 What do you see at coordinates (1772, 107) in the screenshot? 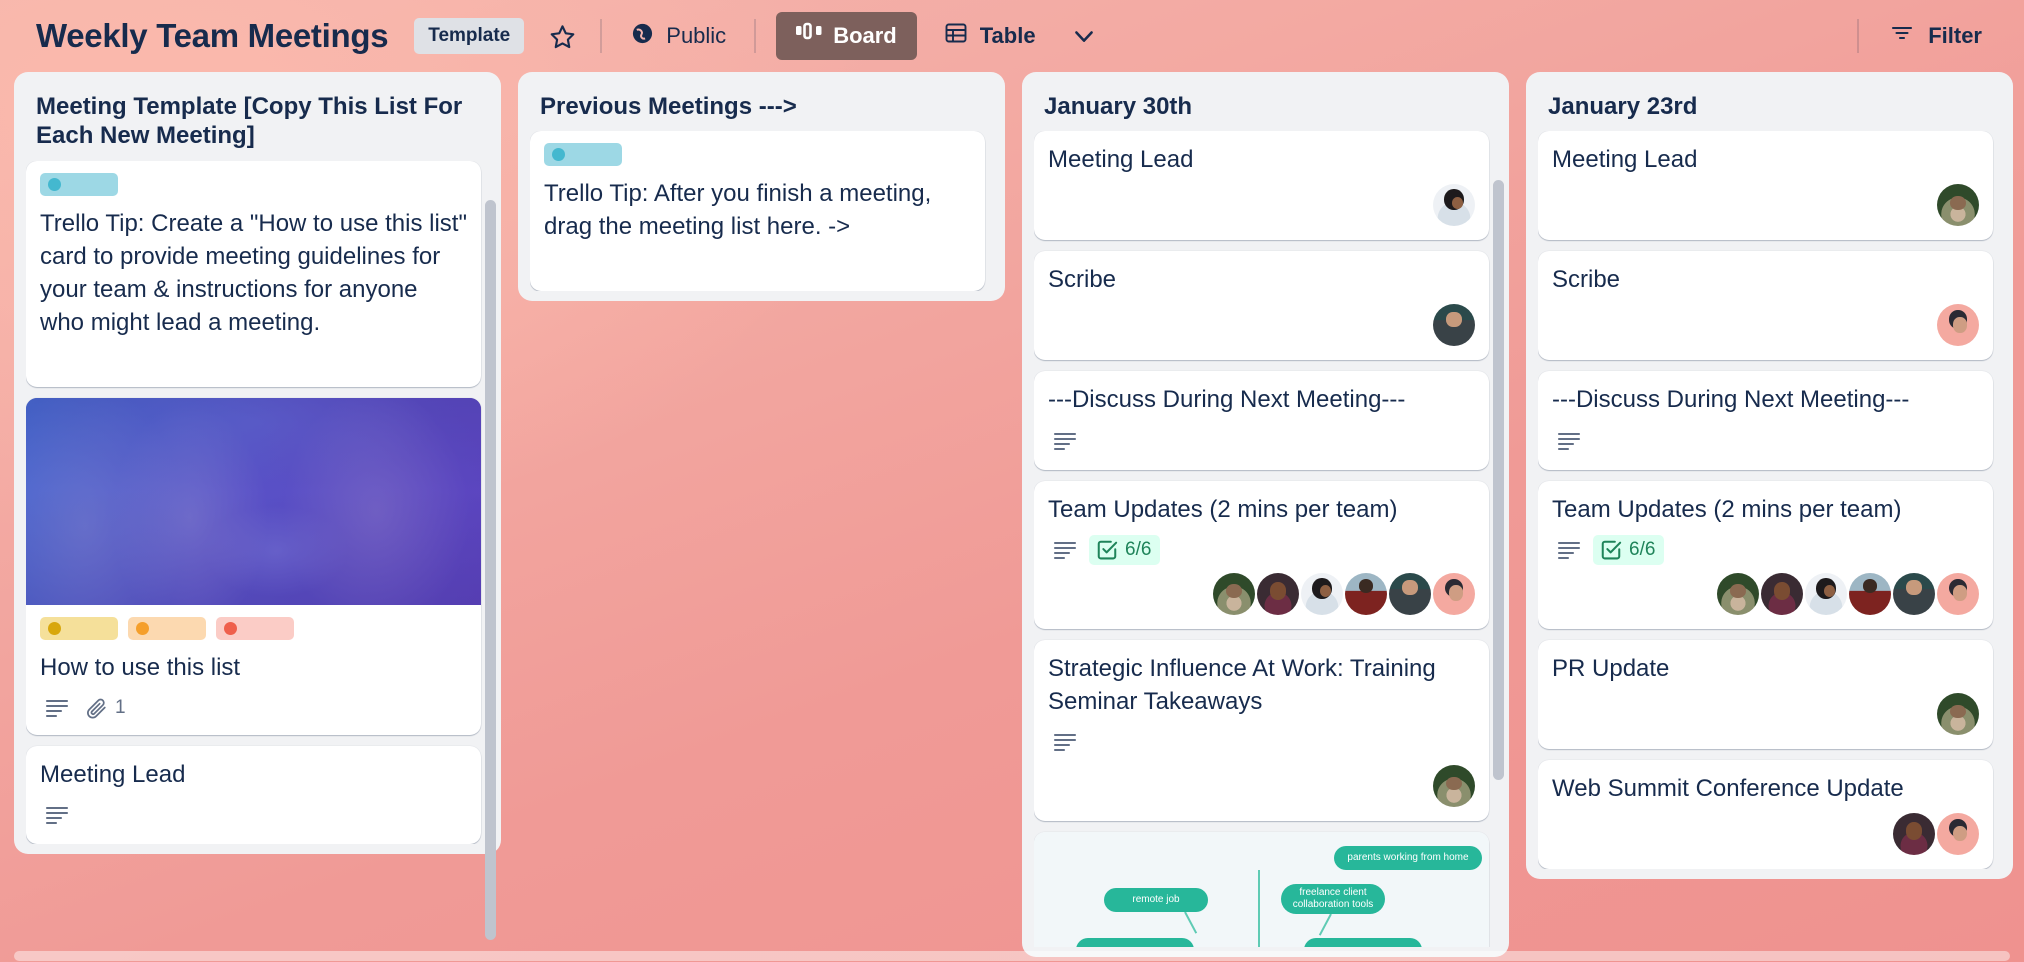
I see `list-title: January 23rd` at bounding box center [1772, 107].